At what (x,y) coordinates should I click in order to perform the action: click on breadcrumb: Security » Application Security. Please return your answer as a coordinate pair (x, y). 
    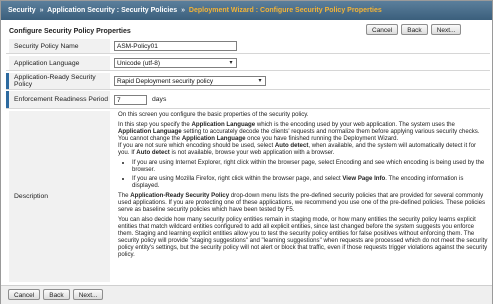
    Looking at the image, I should click on (195, 10).